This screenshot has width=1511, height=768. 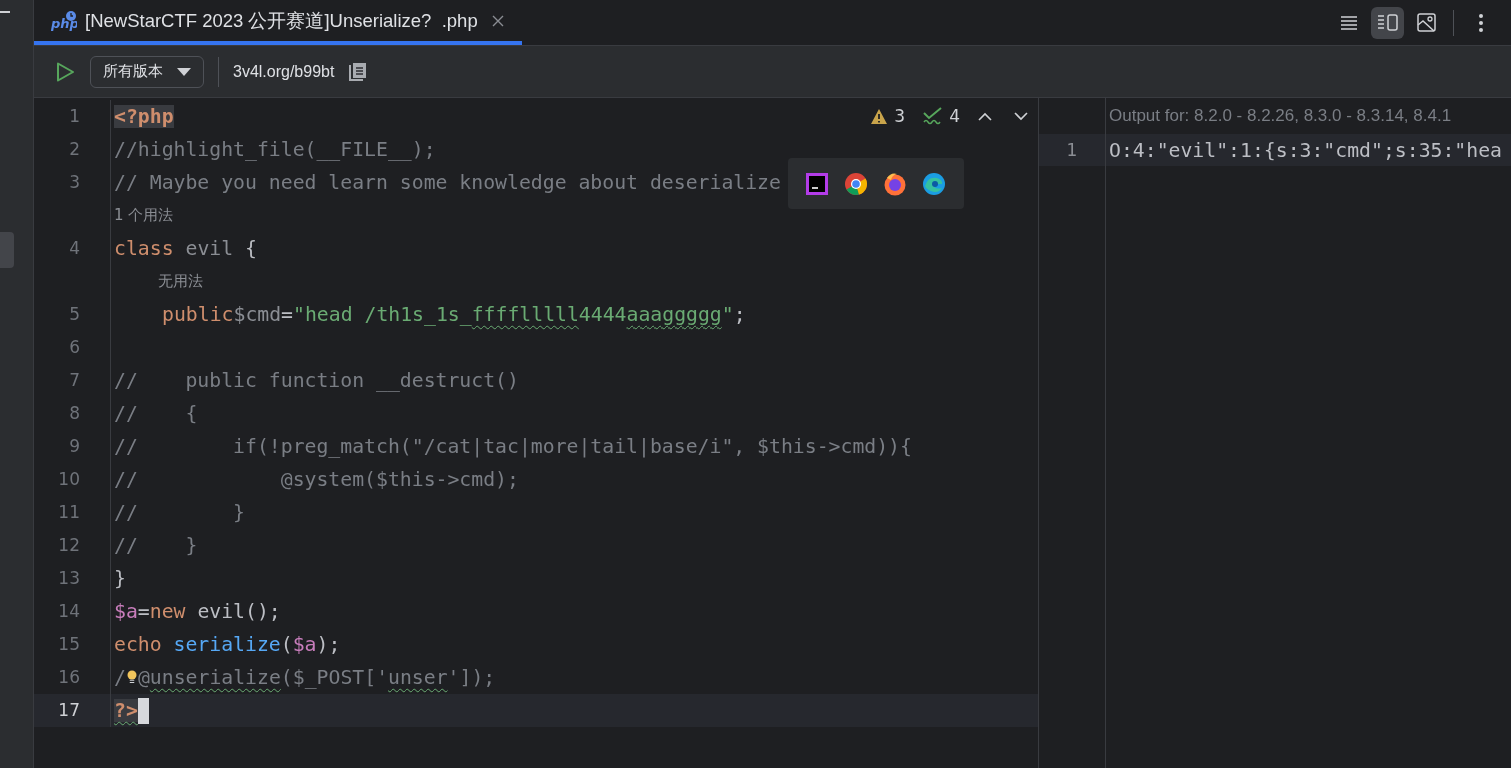 What do you see at coordinates (739, 314) in the screenshot?
I see `code-token: ;` at bounding box center [739, 314].